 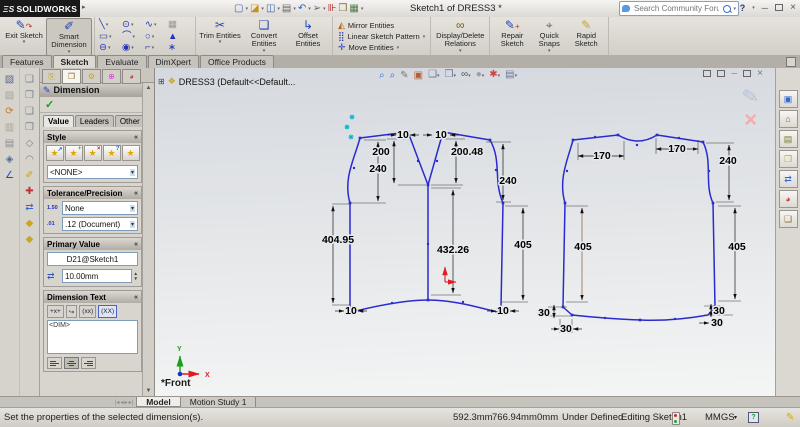 I want to click on linear-pattern-button: ⣿ Linear Sketch Pattern ▾, so click(x=381, y=36).